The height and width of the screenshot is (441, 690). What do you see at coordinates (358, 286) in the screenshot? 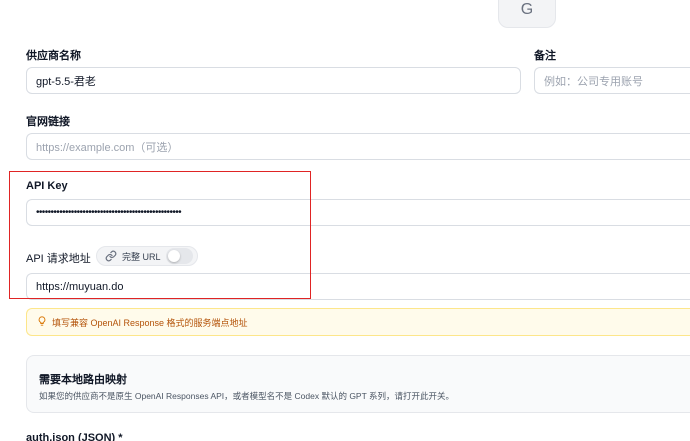
I see `api-endpoint-input: https://muyuan.do` at bounding box center [358, 286].